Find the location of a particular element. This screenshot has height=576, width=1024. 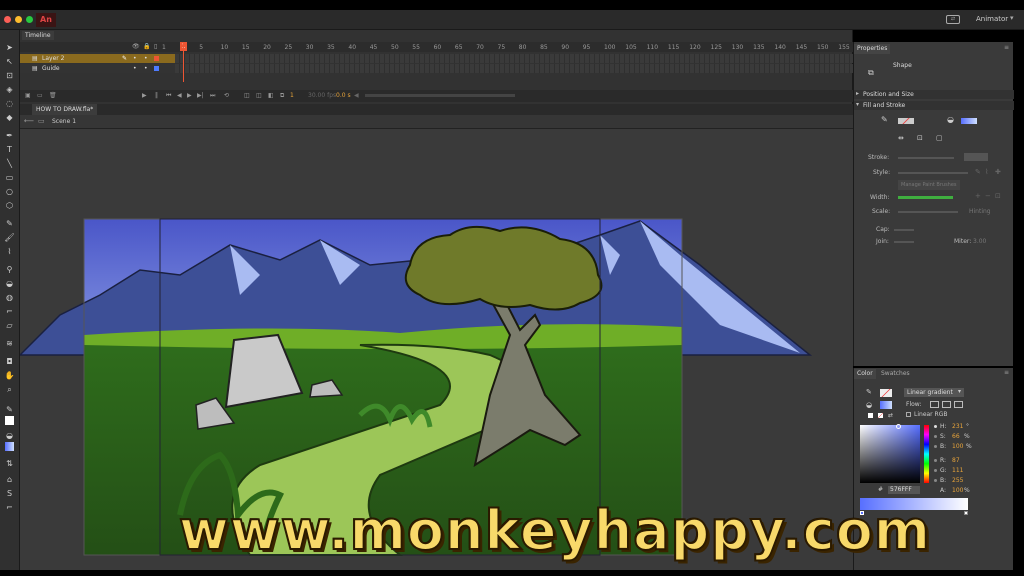

eyedropper-tool-icon: ⌐ is located at coordinates (9, 311).